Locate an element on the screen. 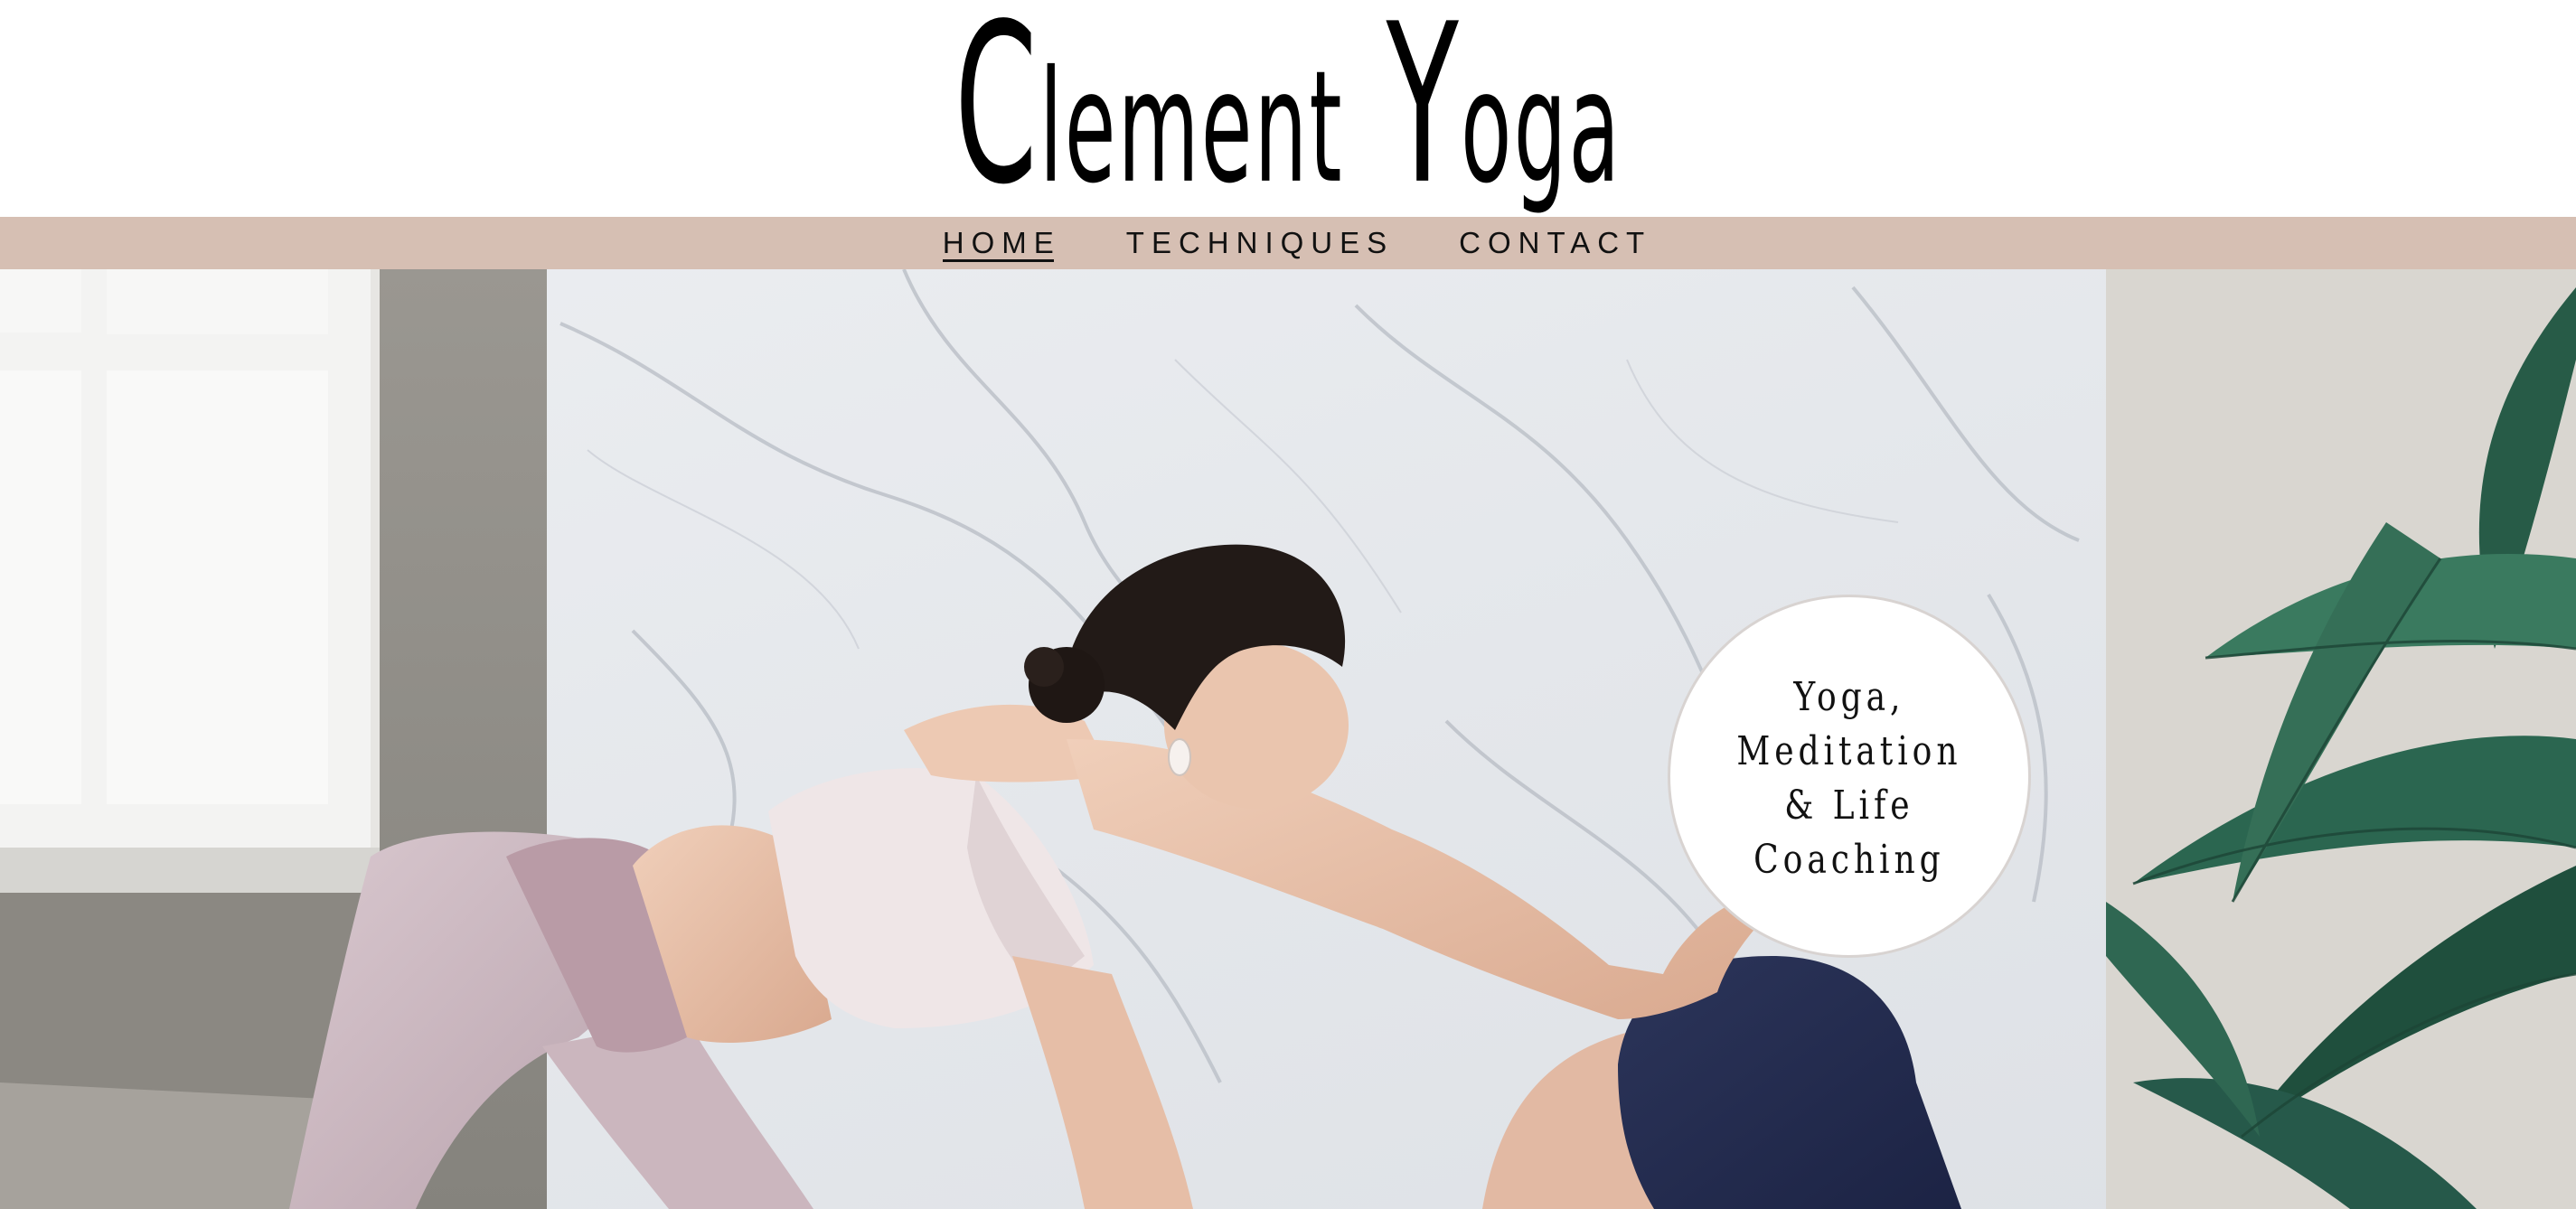 This screenshot has width=2576, height=1209. site-title-initial-1: C is located at coordinates (996, 116).